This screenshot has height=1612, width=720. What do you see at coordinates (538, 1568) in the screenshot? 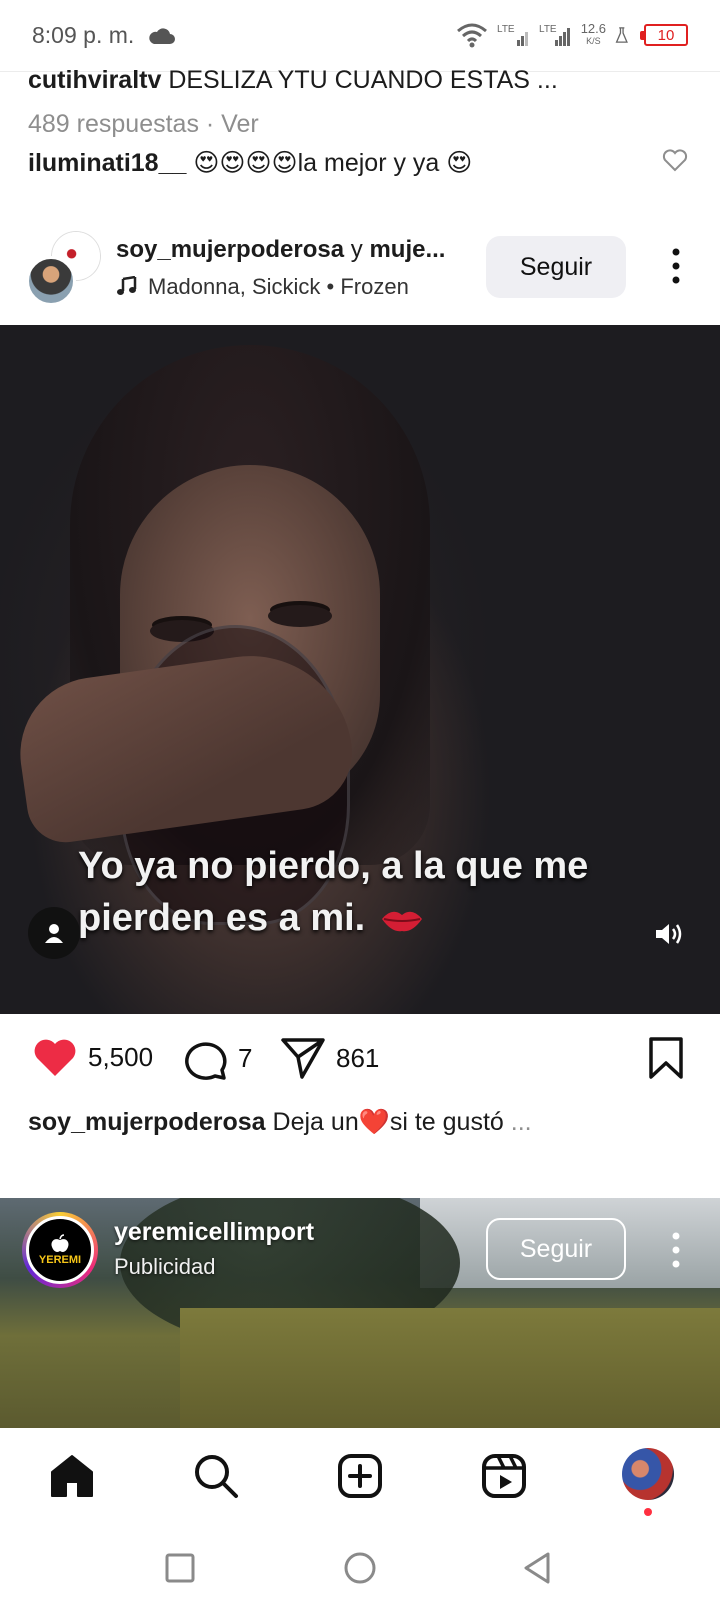
I see `back-icon` at bounding box center [538, 1568].